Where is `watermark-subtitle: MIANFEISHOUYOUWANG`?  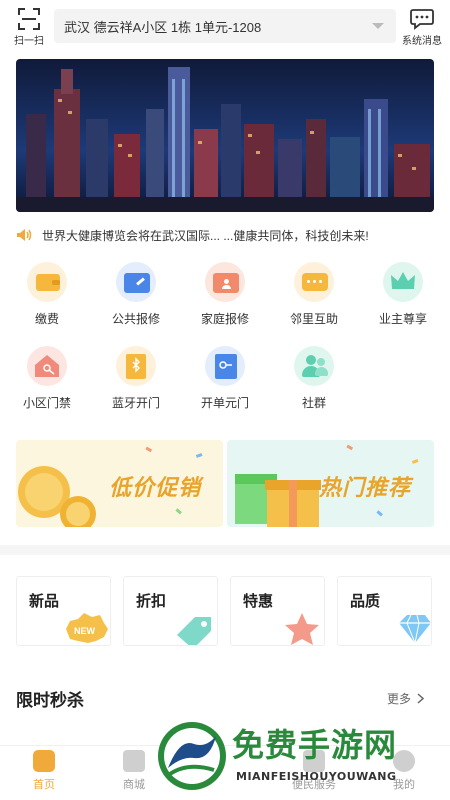
watermark-subtitle: MIANFEISHOUYOUWANG is located at coordinates (316, 776).